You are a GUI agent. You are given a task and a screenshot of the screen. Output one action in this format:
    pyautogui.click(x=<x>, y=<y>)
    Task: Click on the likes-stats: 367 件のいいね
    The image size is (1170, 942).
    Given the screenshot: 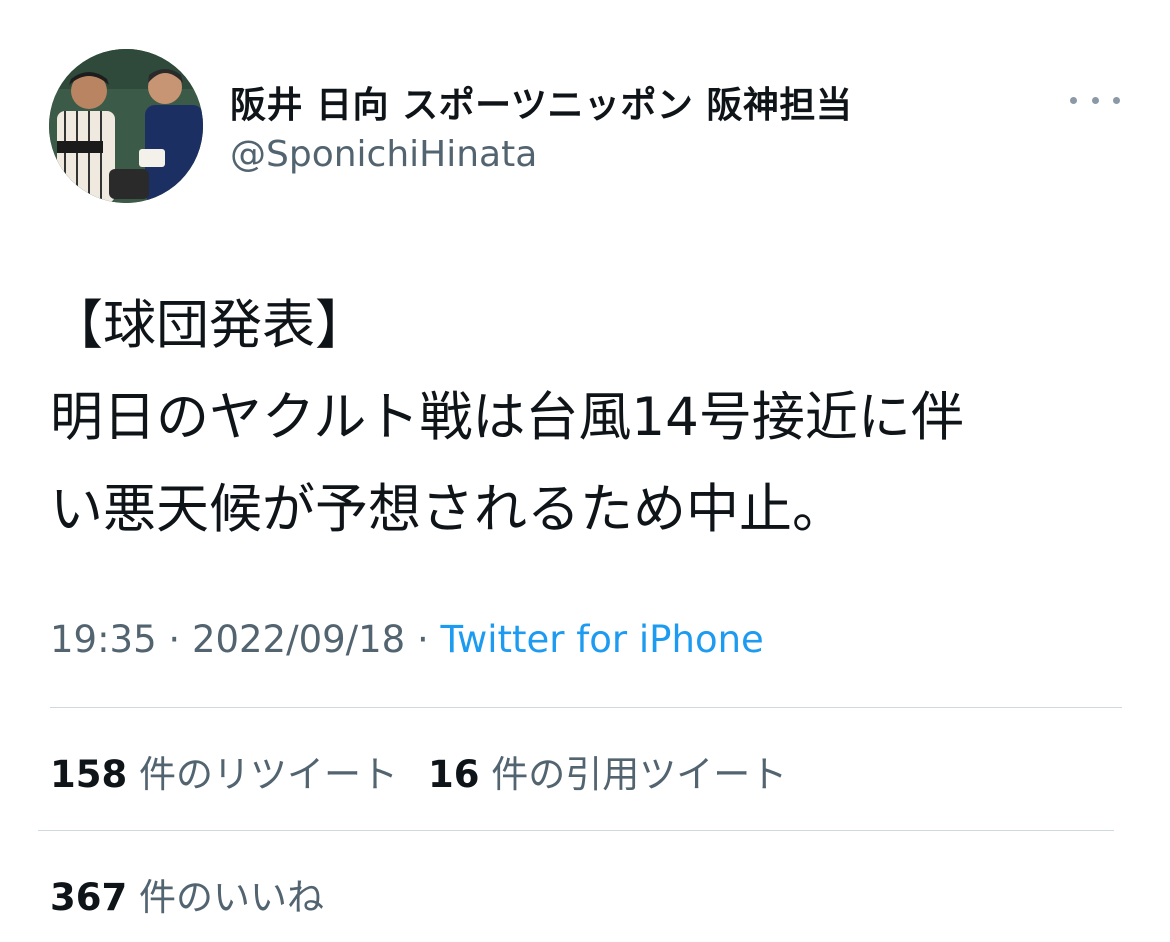 What is the action you would take?
    pyautogui.click(x=187, y=894)
    